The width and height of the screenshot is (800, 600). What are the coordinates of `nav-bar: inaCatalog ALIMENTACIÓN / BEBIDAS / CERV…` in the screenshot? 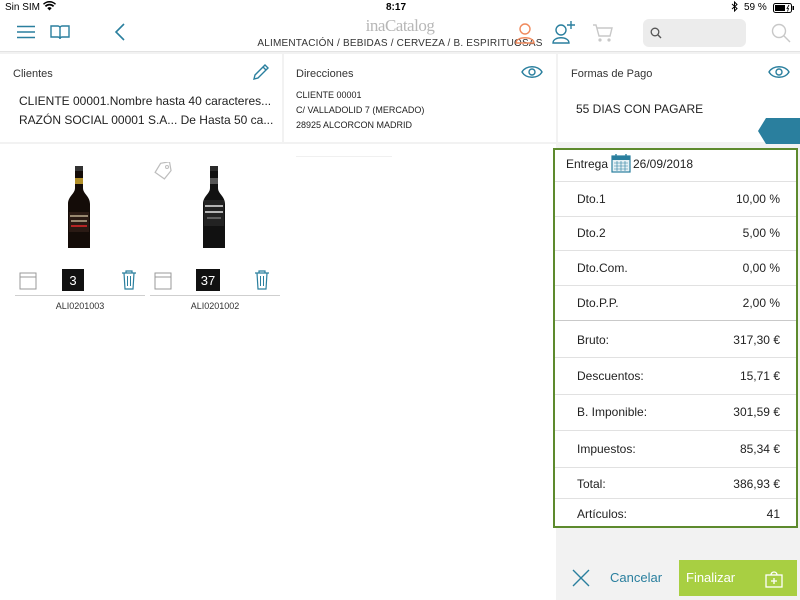 It's located at (400, 34).